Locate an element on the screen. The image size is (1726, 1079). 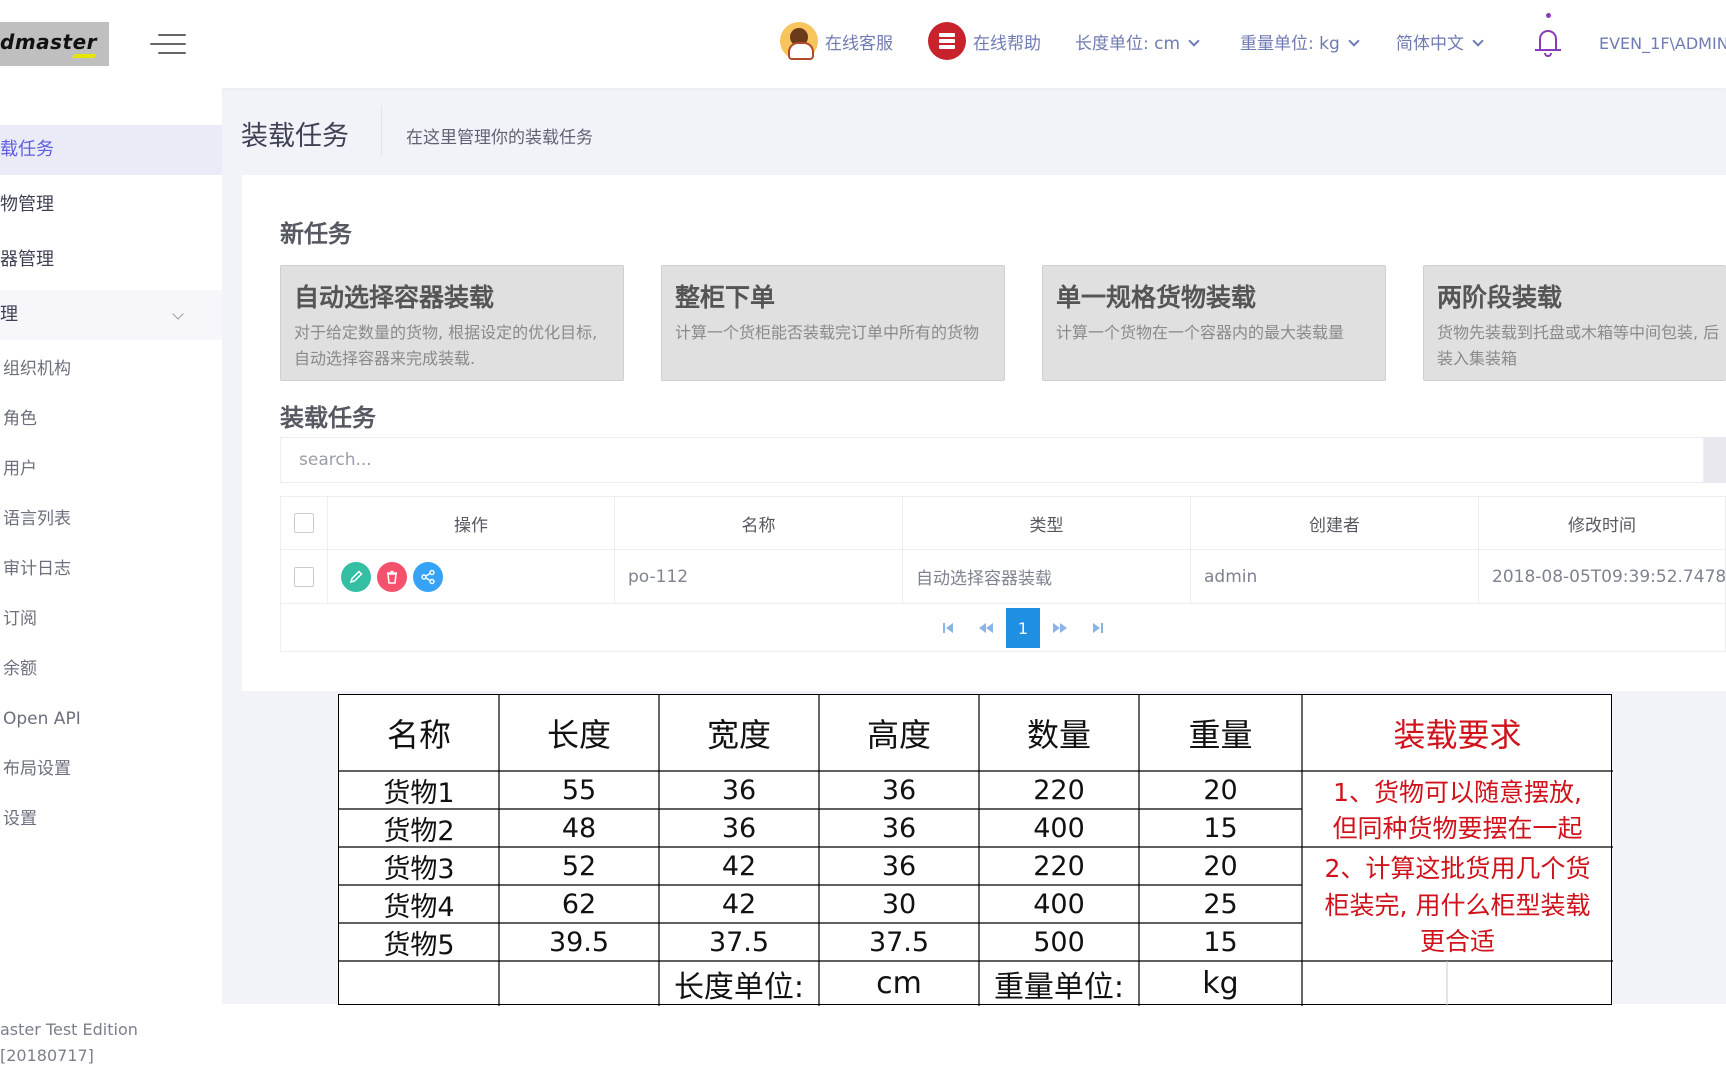
sidebar-sub-audit-logs: 审计日志 is located at coordinates (37, 569).